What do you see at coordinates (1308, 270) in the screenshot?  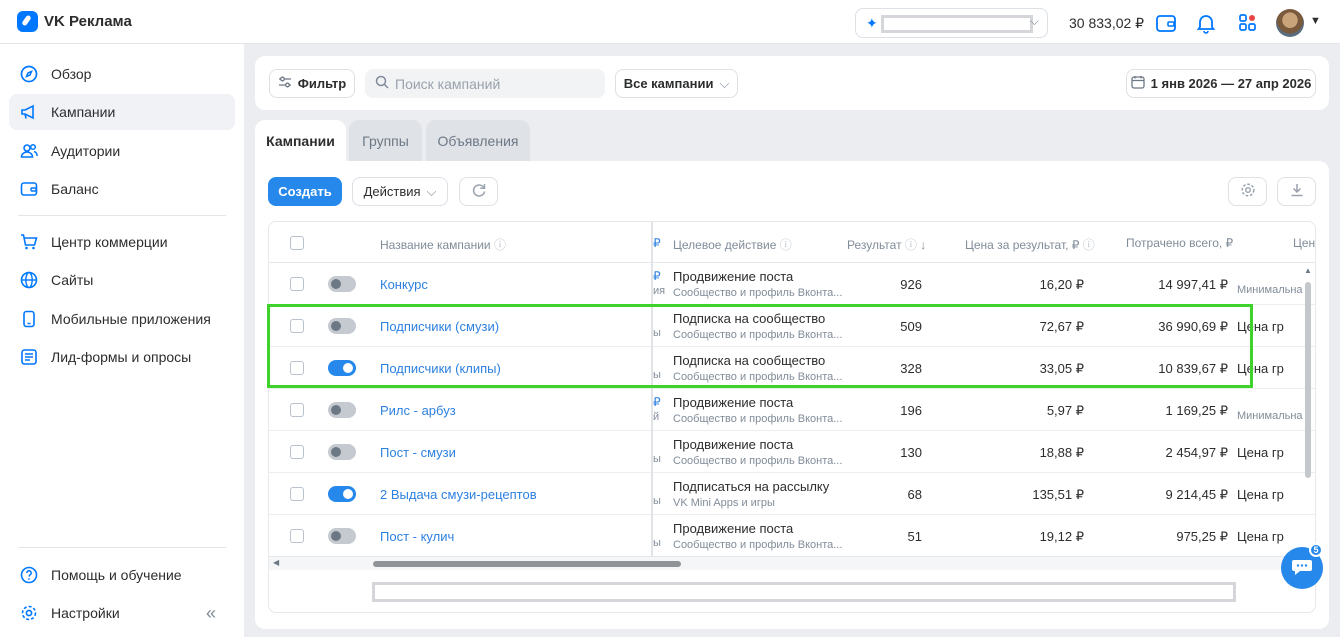 I see `scroll-up-arrow-icon: ▲` at bounding box center [1308, 270].